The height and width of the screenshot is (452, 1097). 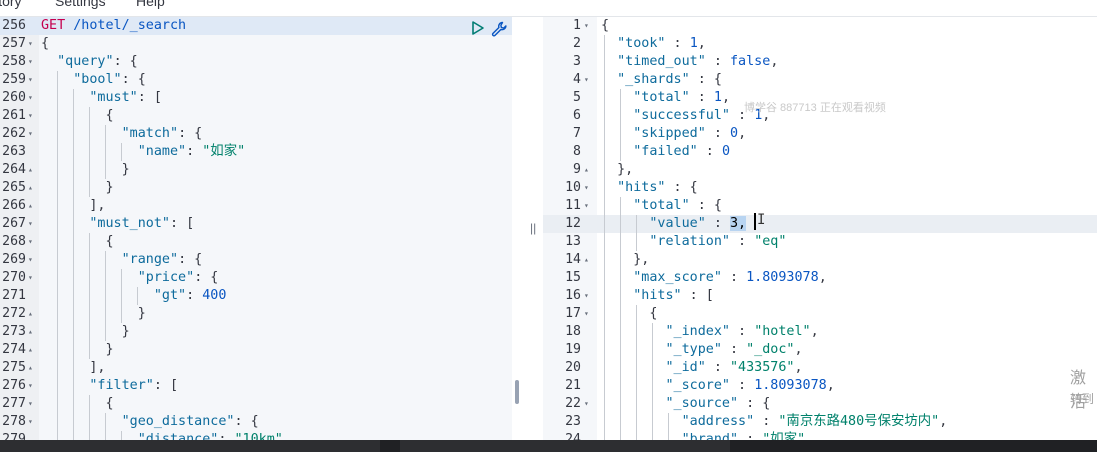 I want to click on response-line: 4 ▾ "_shards" : {, so click(x=820, y=80).